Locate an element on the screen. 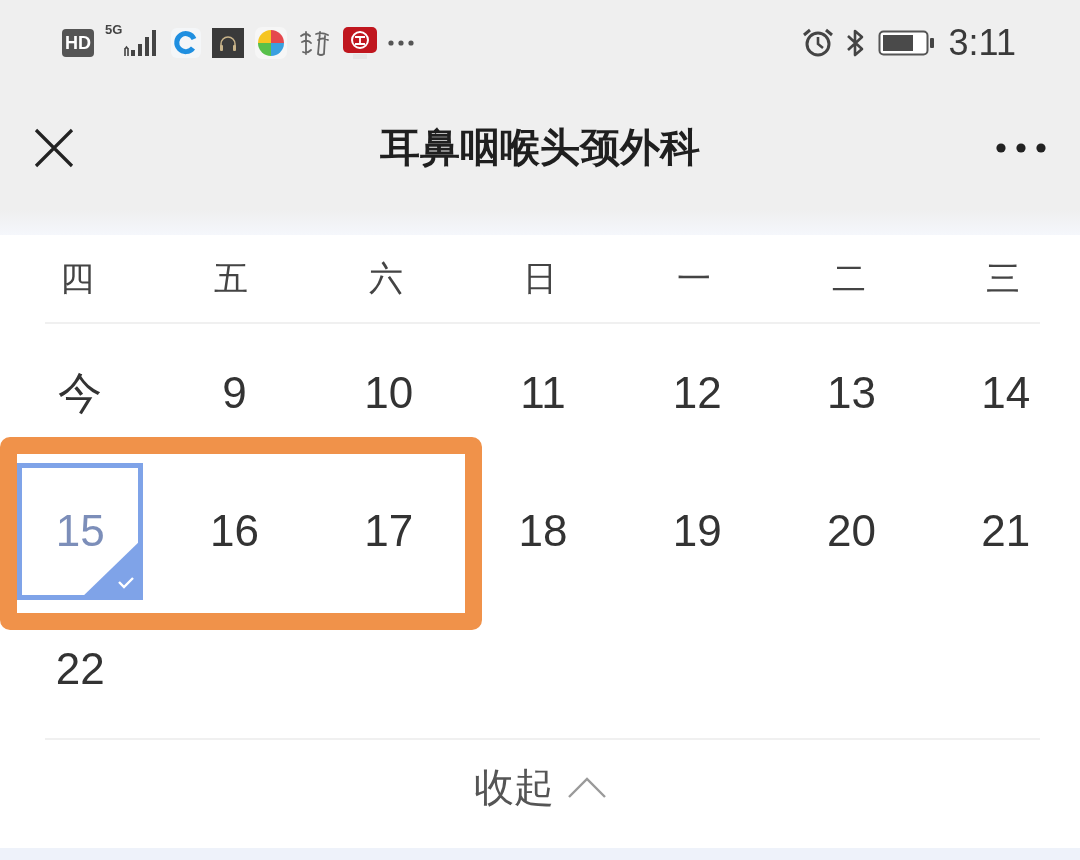 Image resolution: width=1080 pixels, height=860 pixels. calendar-day: 20 is located at coordinates (851, 531).